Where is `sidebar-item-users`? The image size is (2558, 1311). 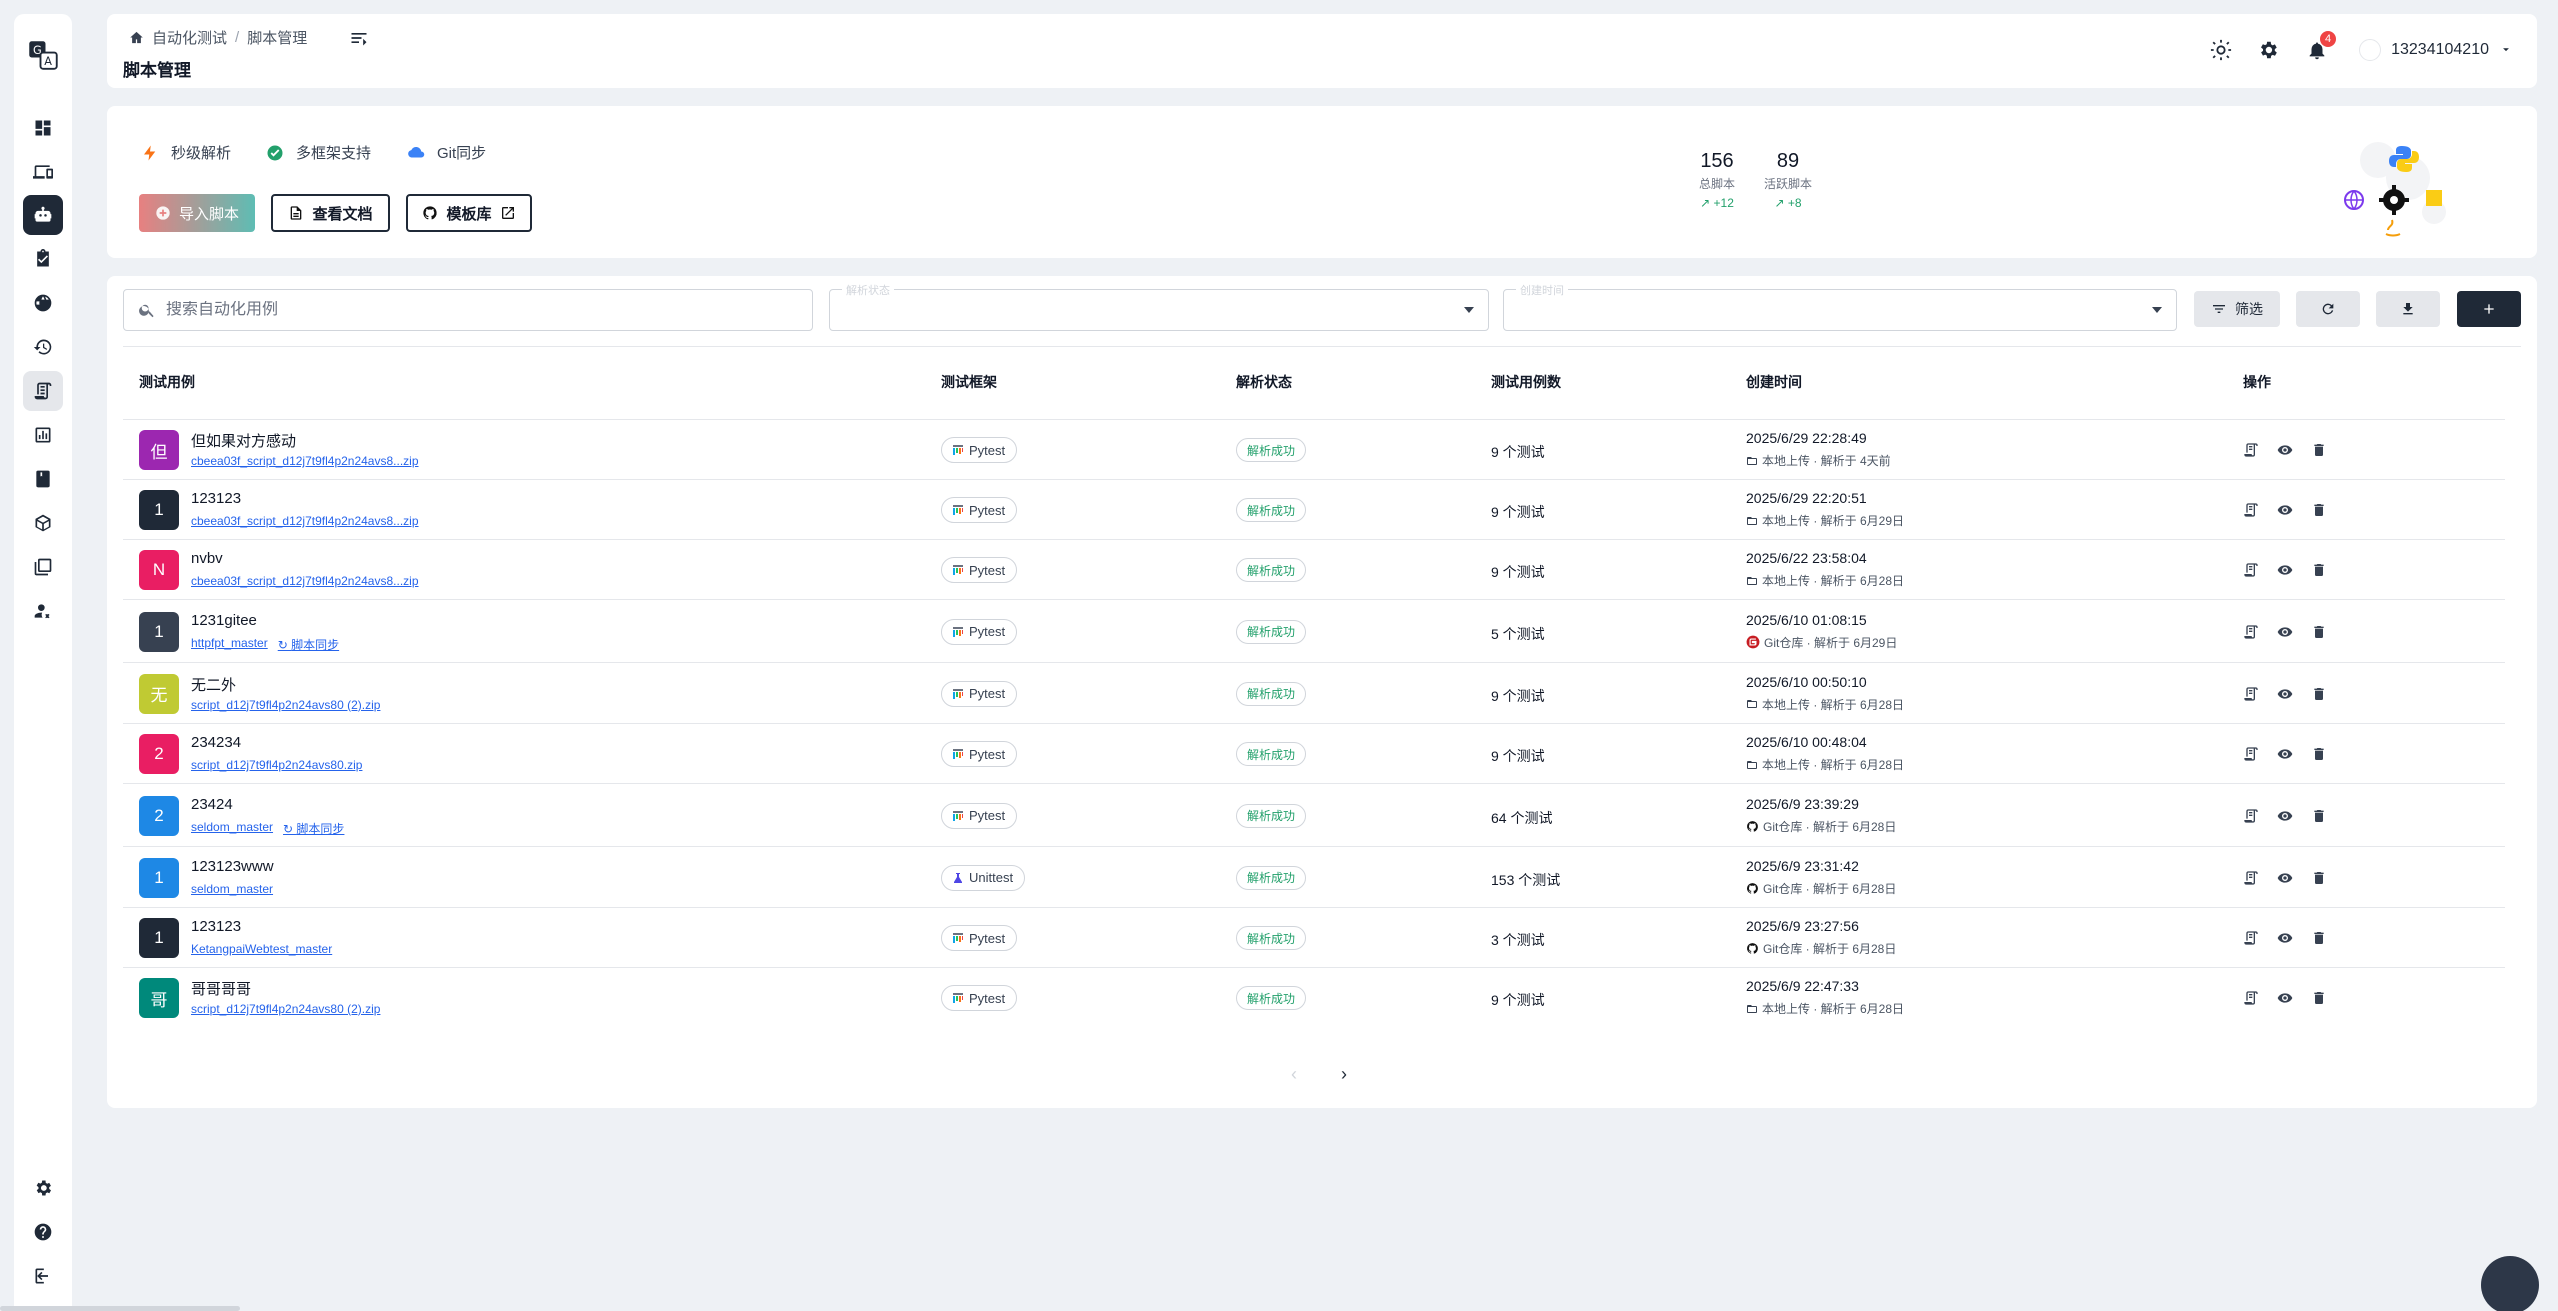 sidebar-item-users is located at coordinates (43, 611).